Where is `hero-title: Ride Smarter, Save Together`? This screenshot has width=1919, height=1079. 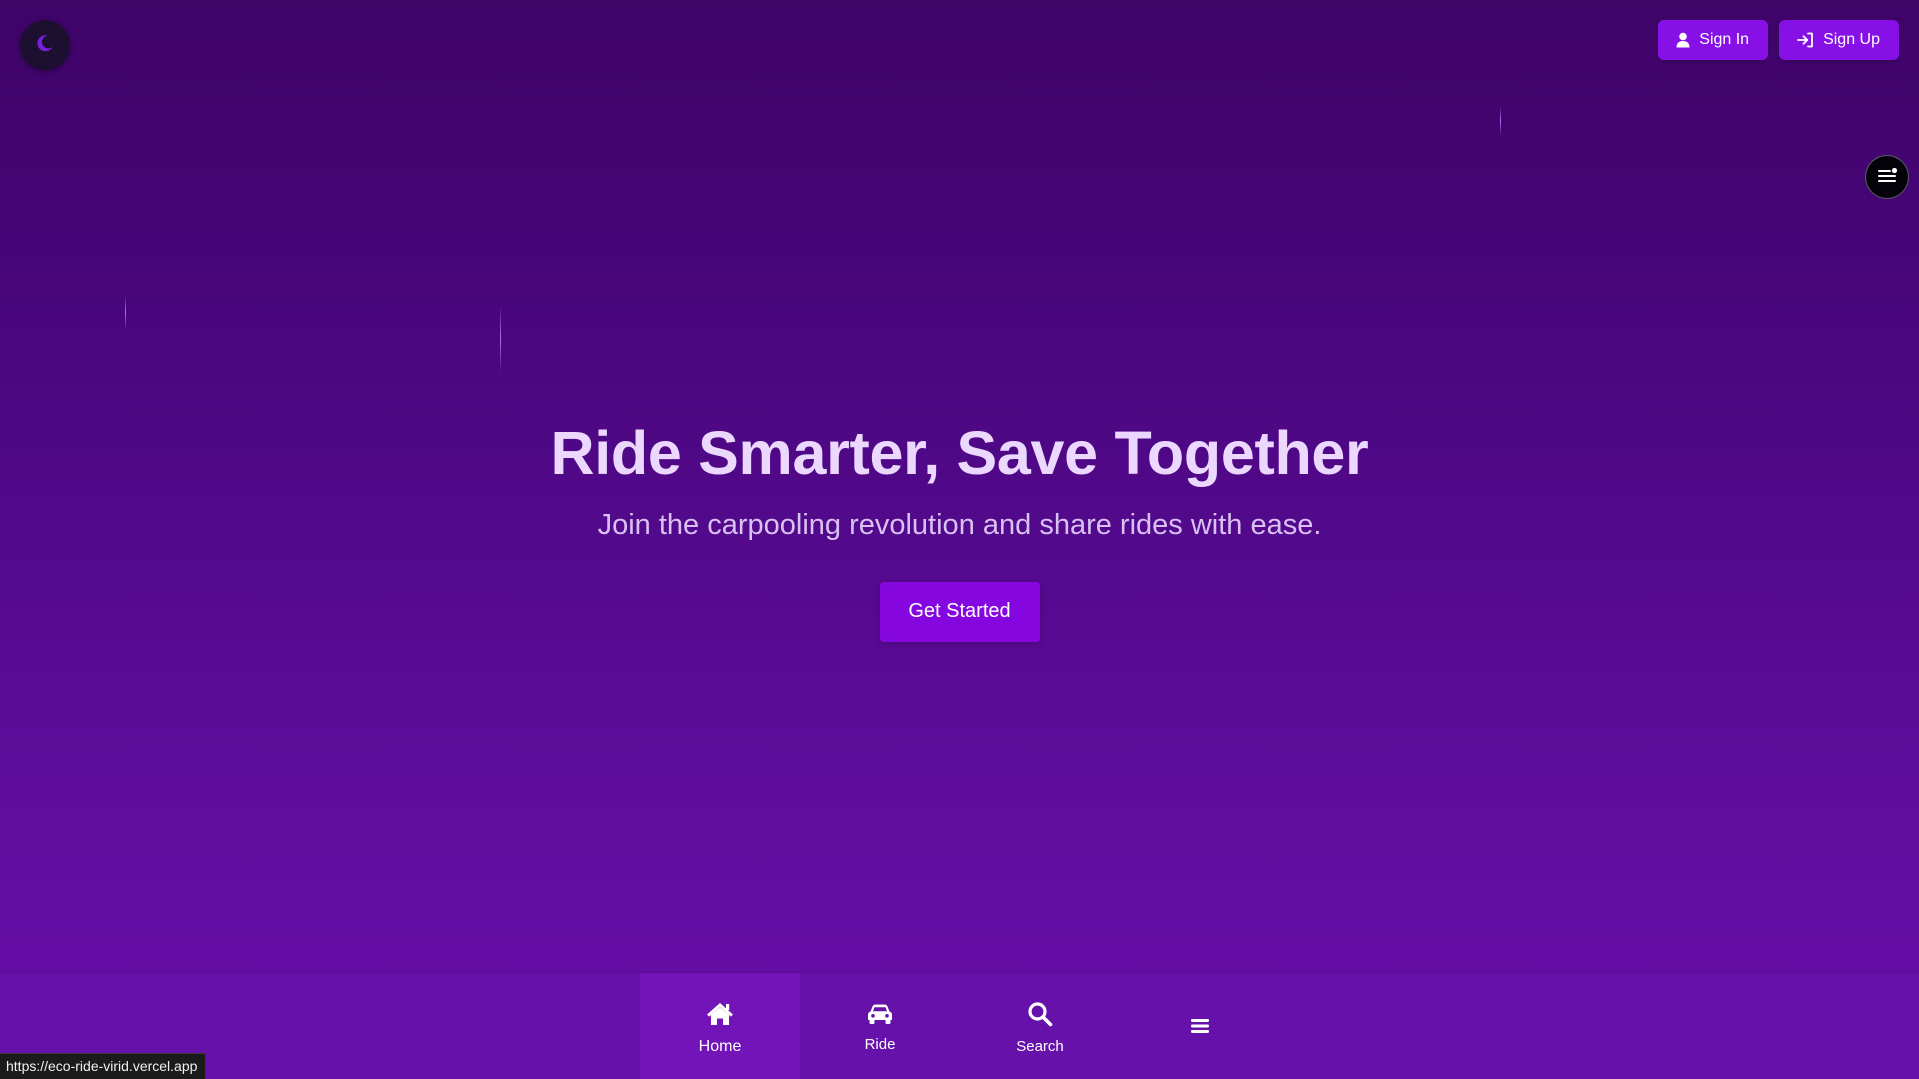 hero-title: Ride Smarter, Save Together is located at coordinates (959, 453).